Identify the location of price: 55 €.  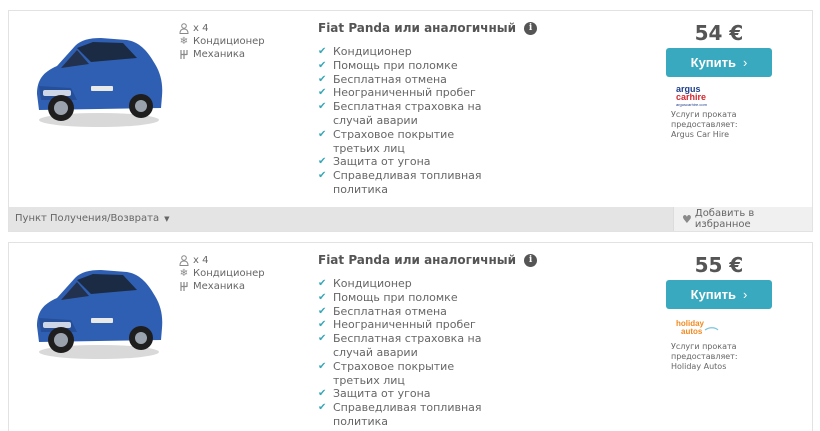
(719, 265).